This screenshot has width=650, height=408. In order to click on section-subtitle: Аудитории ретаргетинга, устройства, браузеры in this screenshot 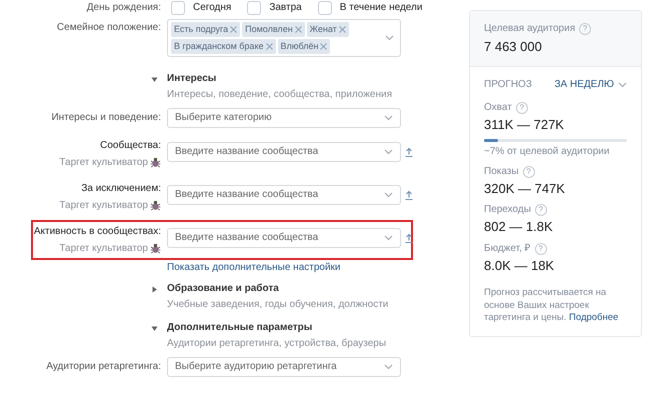, I will do `click(276, 344)`.